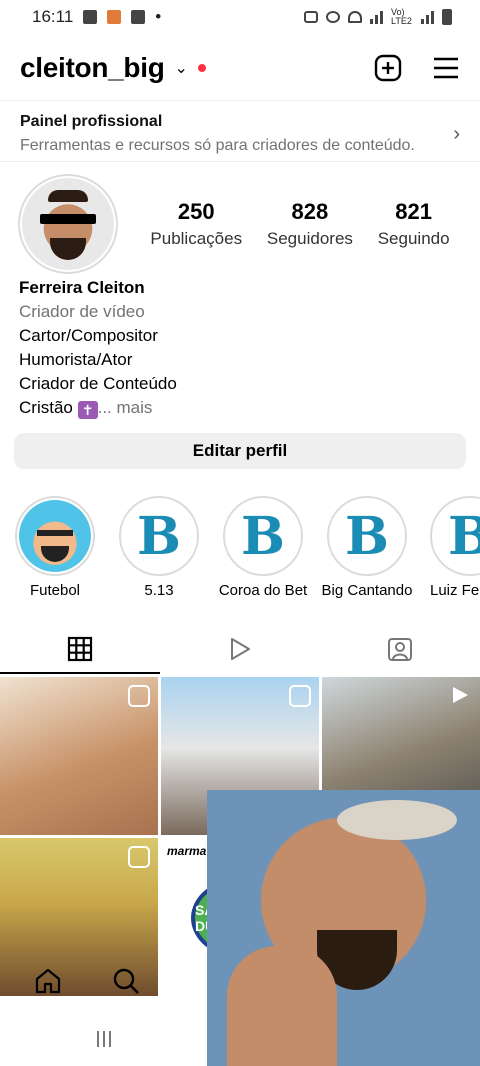 Image resolution: width=480 pixels, height=1066 pixels. Describe the element at coordinates (460, 695) in the screenshot. I see `video-play-icon` at that location.